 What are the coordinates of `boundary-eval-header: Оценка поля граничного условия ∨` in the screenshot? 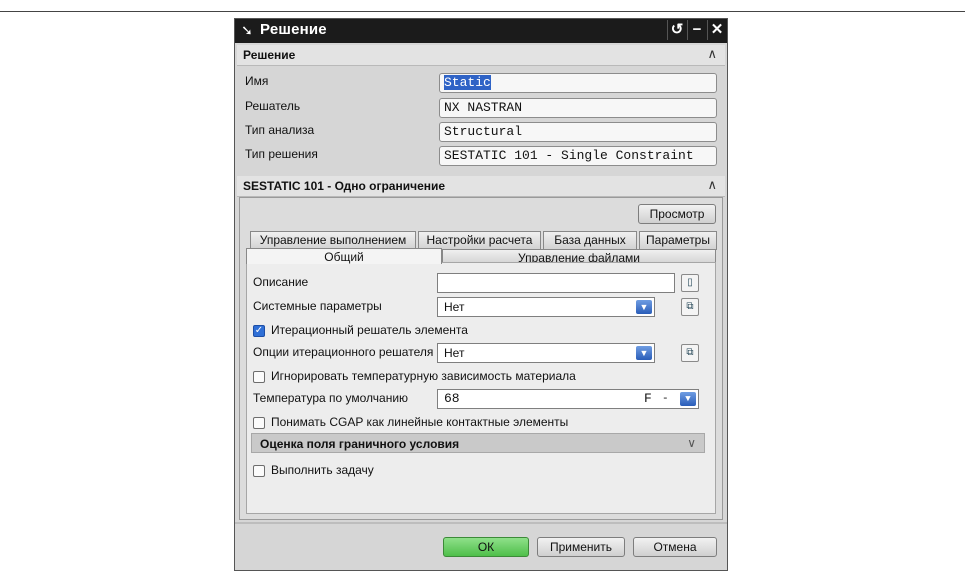 It's located at (478, 443).